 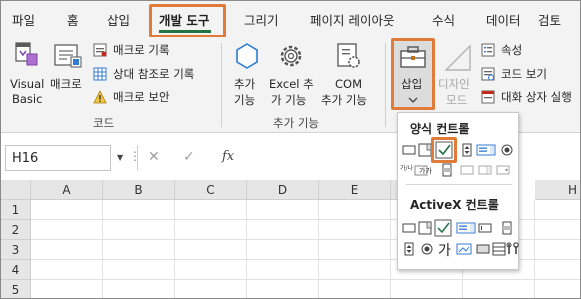 What do you see at coordinates (549, 19) in the screenshot?
I see `tab-review: 검토` at bounding box center [549, 19].